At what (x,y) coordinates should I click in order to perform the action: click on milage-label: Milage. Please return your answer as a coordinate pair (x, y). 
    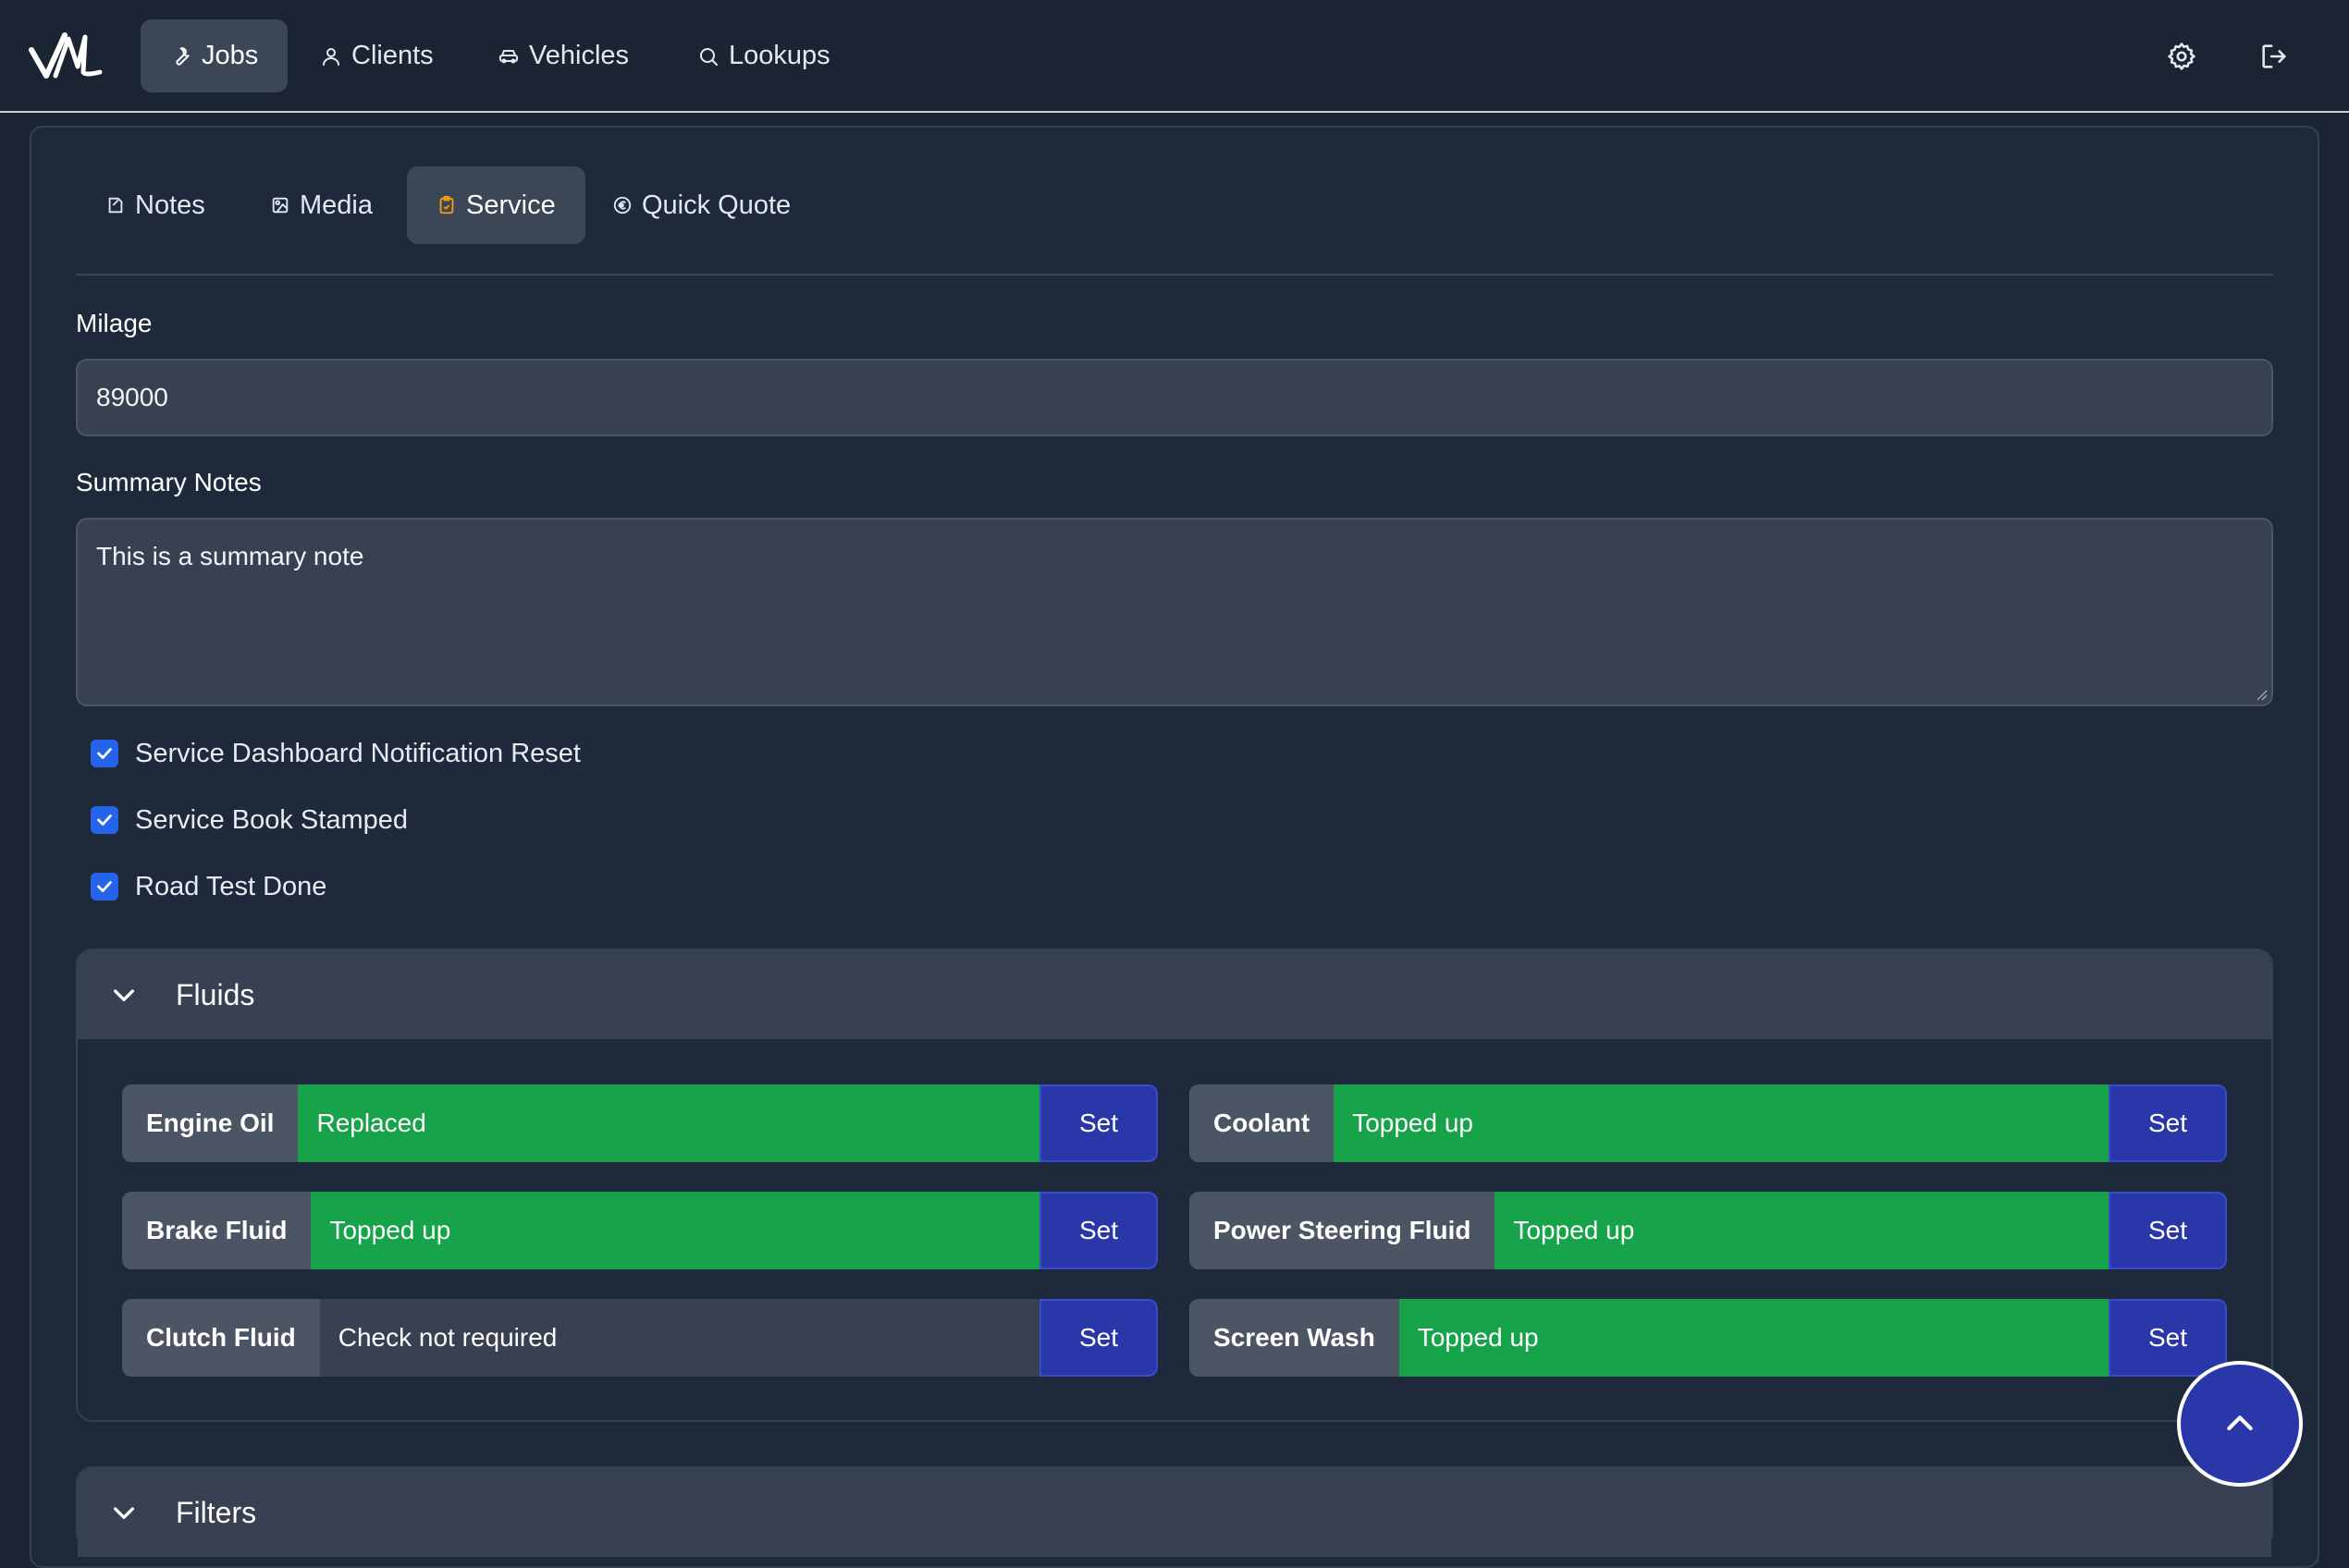
    Looking at the image, I should click on (114, 323).